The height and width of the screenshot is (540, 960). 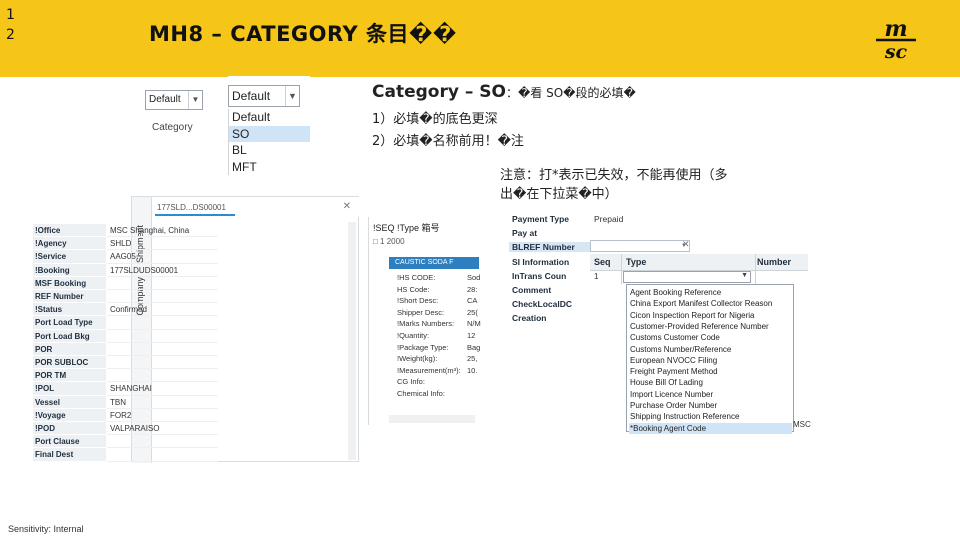 I want to click on shipment-field-value: VALPARAISO, so click(x=162, y=429).